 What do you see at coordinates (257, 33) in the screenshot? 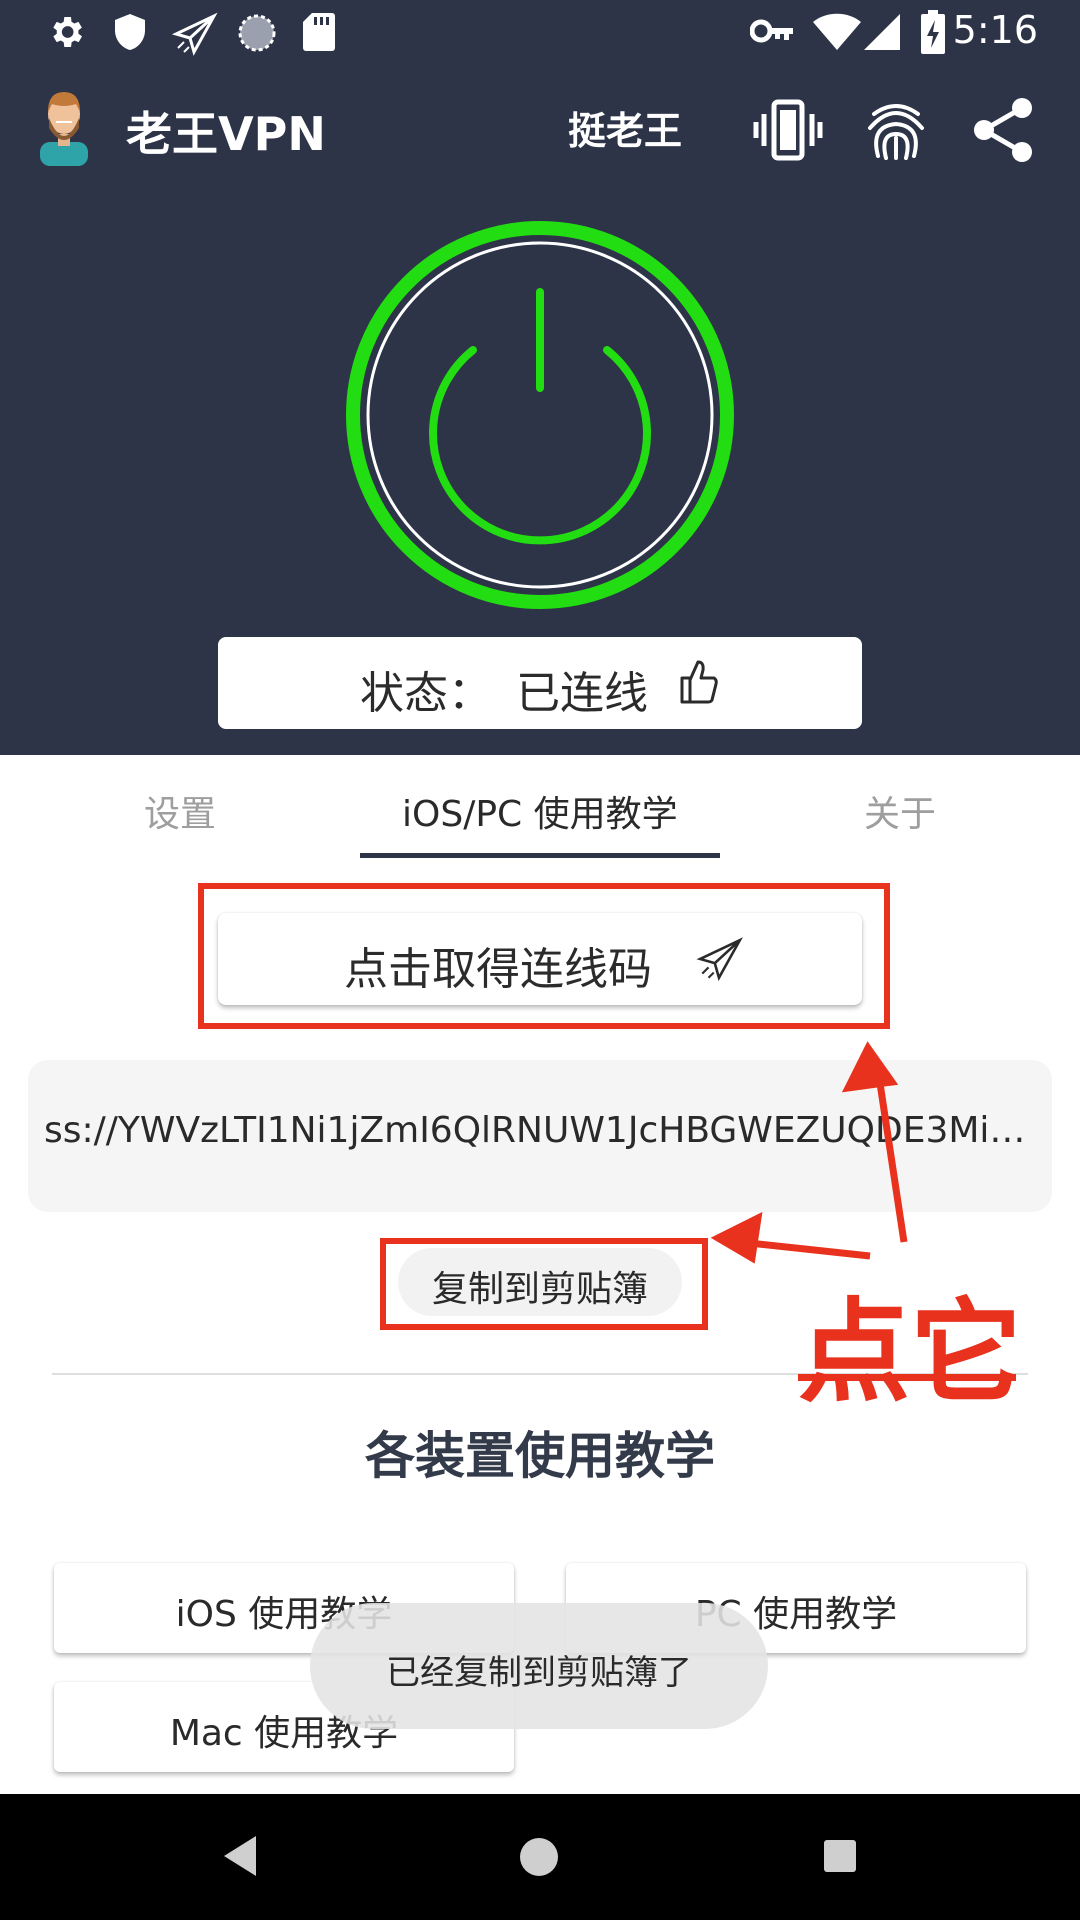
I see `loading-circle-icon` at bounding box center [257, 33].